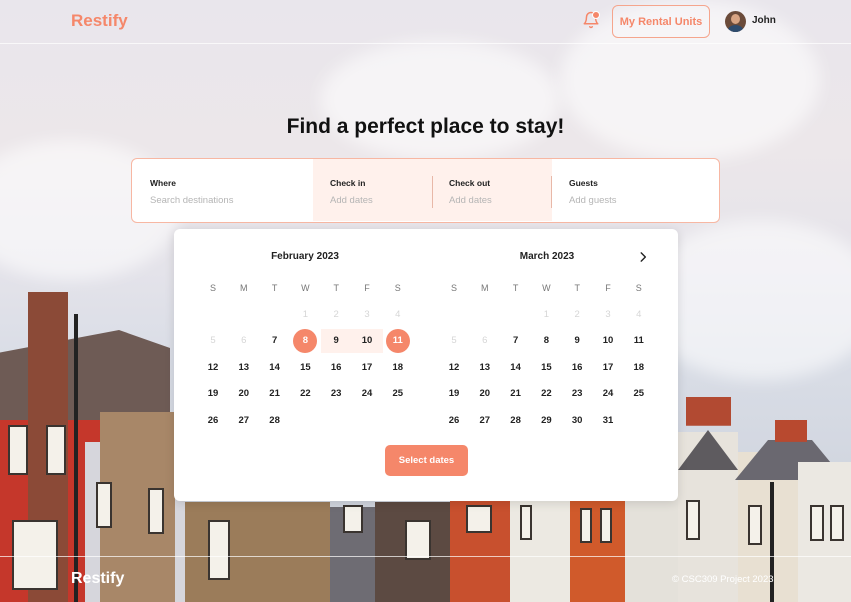 This screenshot has height=602, width=851. What do you see at coordinates (426, 460) in the screenshot?
I see `select-dates-button: Select dates` at bounding box center [426, 460].